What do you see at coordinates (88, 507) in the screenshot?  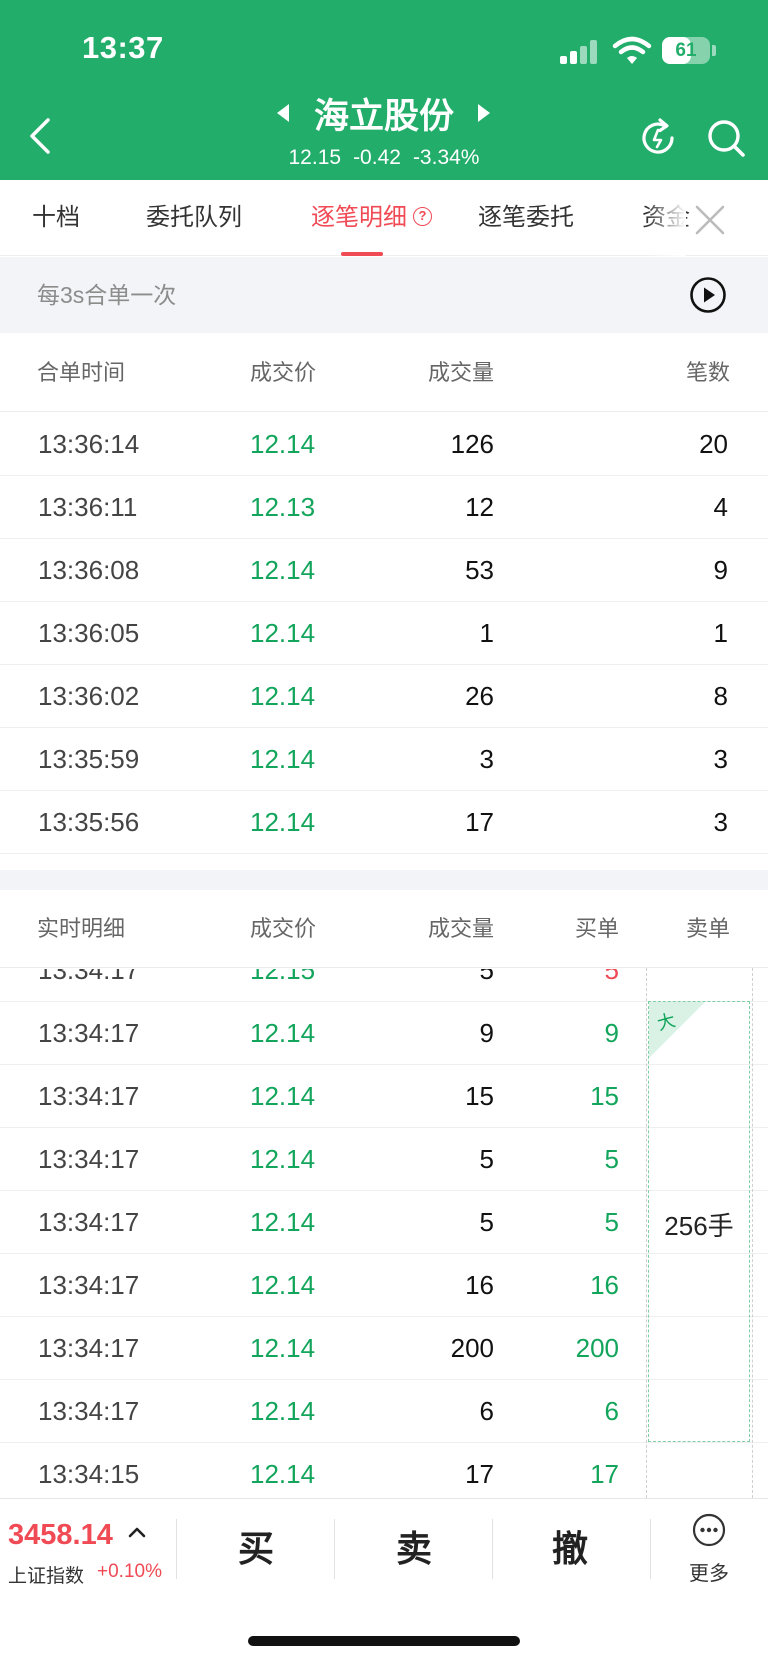 I see `row-time: 13:36:11` at bounding box center [88, 507].